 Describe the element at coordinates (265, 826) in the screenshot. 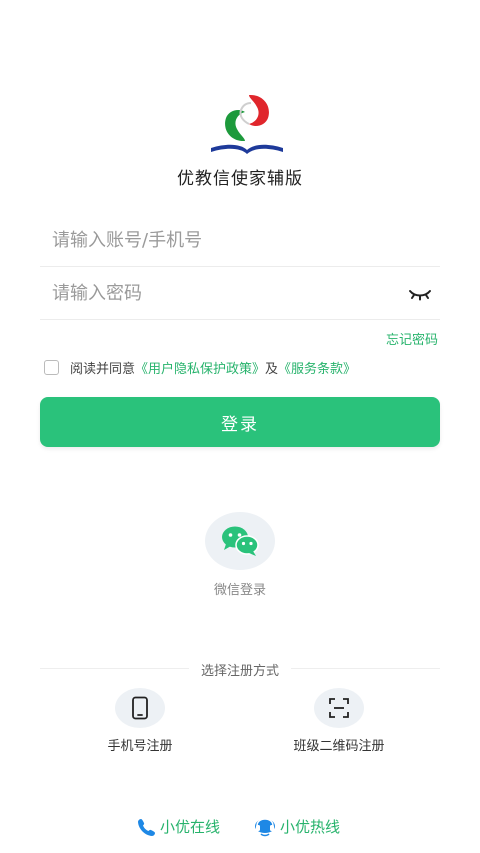

I see `headset-icon` at that location.